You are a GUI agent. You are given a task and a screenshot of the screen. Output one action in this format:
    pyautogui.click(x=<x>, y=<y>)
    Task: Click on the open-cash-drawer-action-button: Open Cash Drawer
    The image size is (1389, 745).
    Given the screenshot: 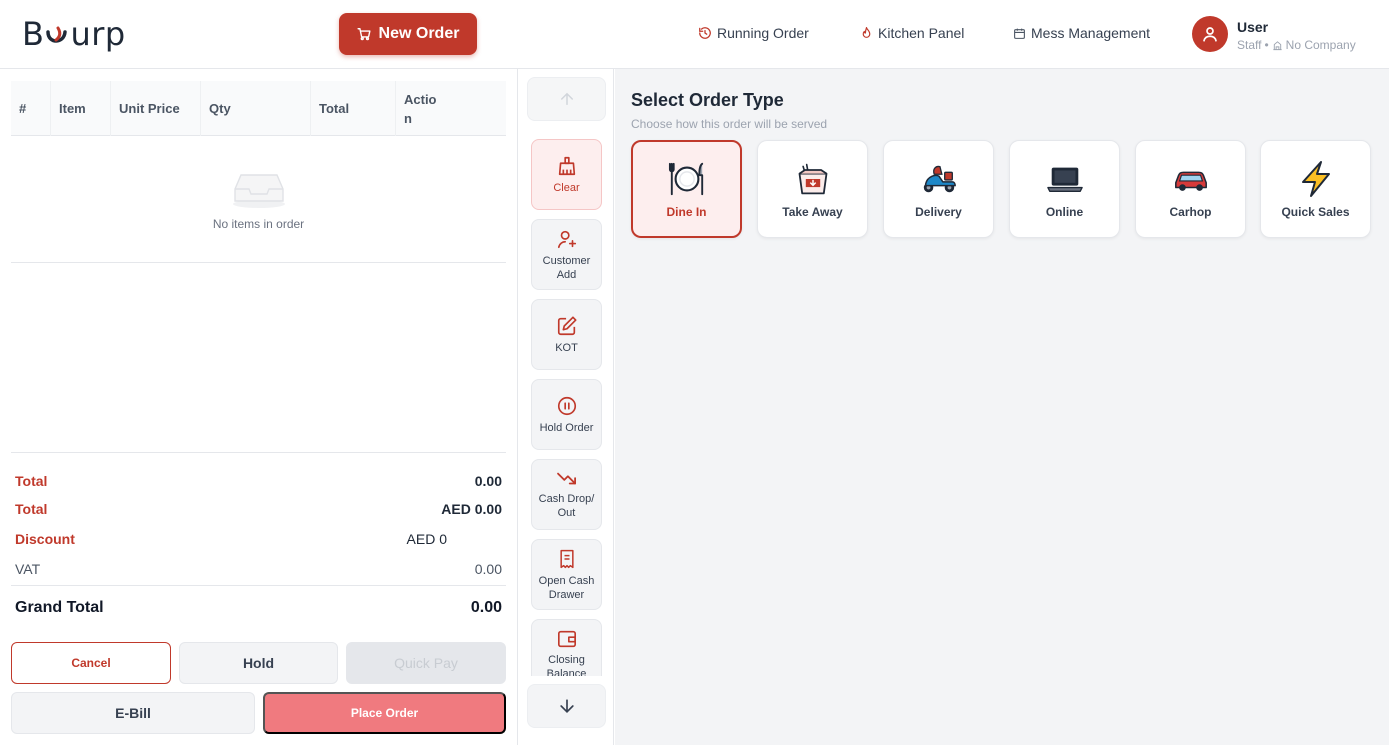 What is the action you would take?
    pyautogui.click(x=566, y=574)
    